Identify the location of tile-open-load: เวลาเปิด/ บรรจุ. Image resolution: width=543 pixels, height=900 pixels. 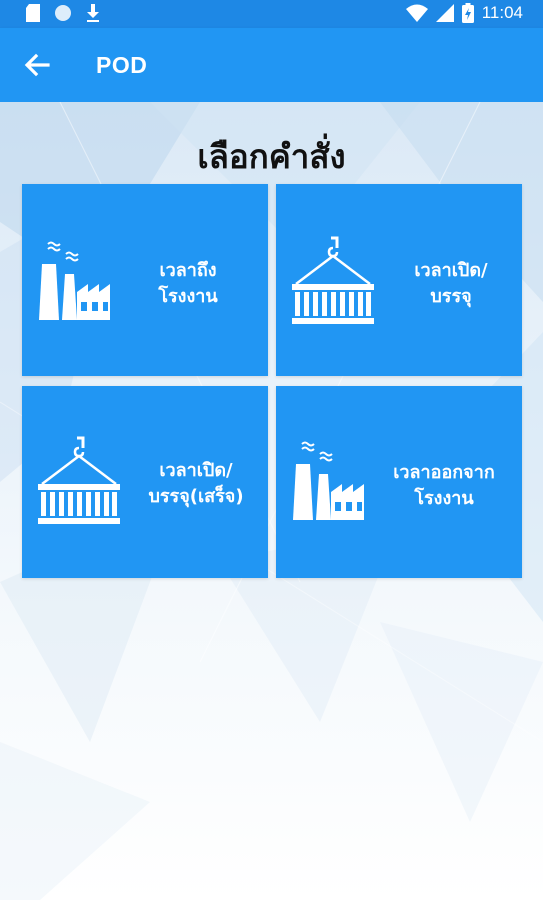
(399, 280).